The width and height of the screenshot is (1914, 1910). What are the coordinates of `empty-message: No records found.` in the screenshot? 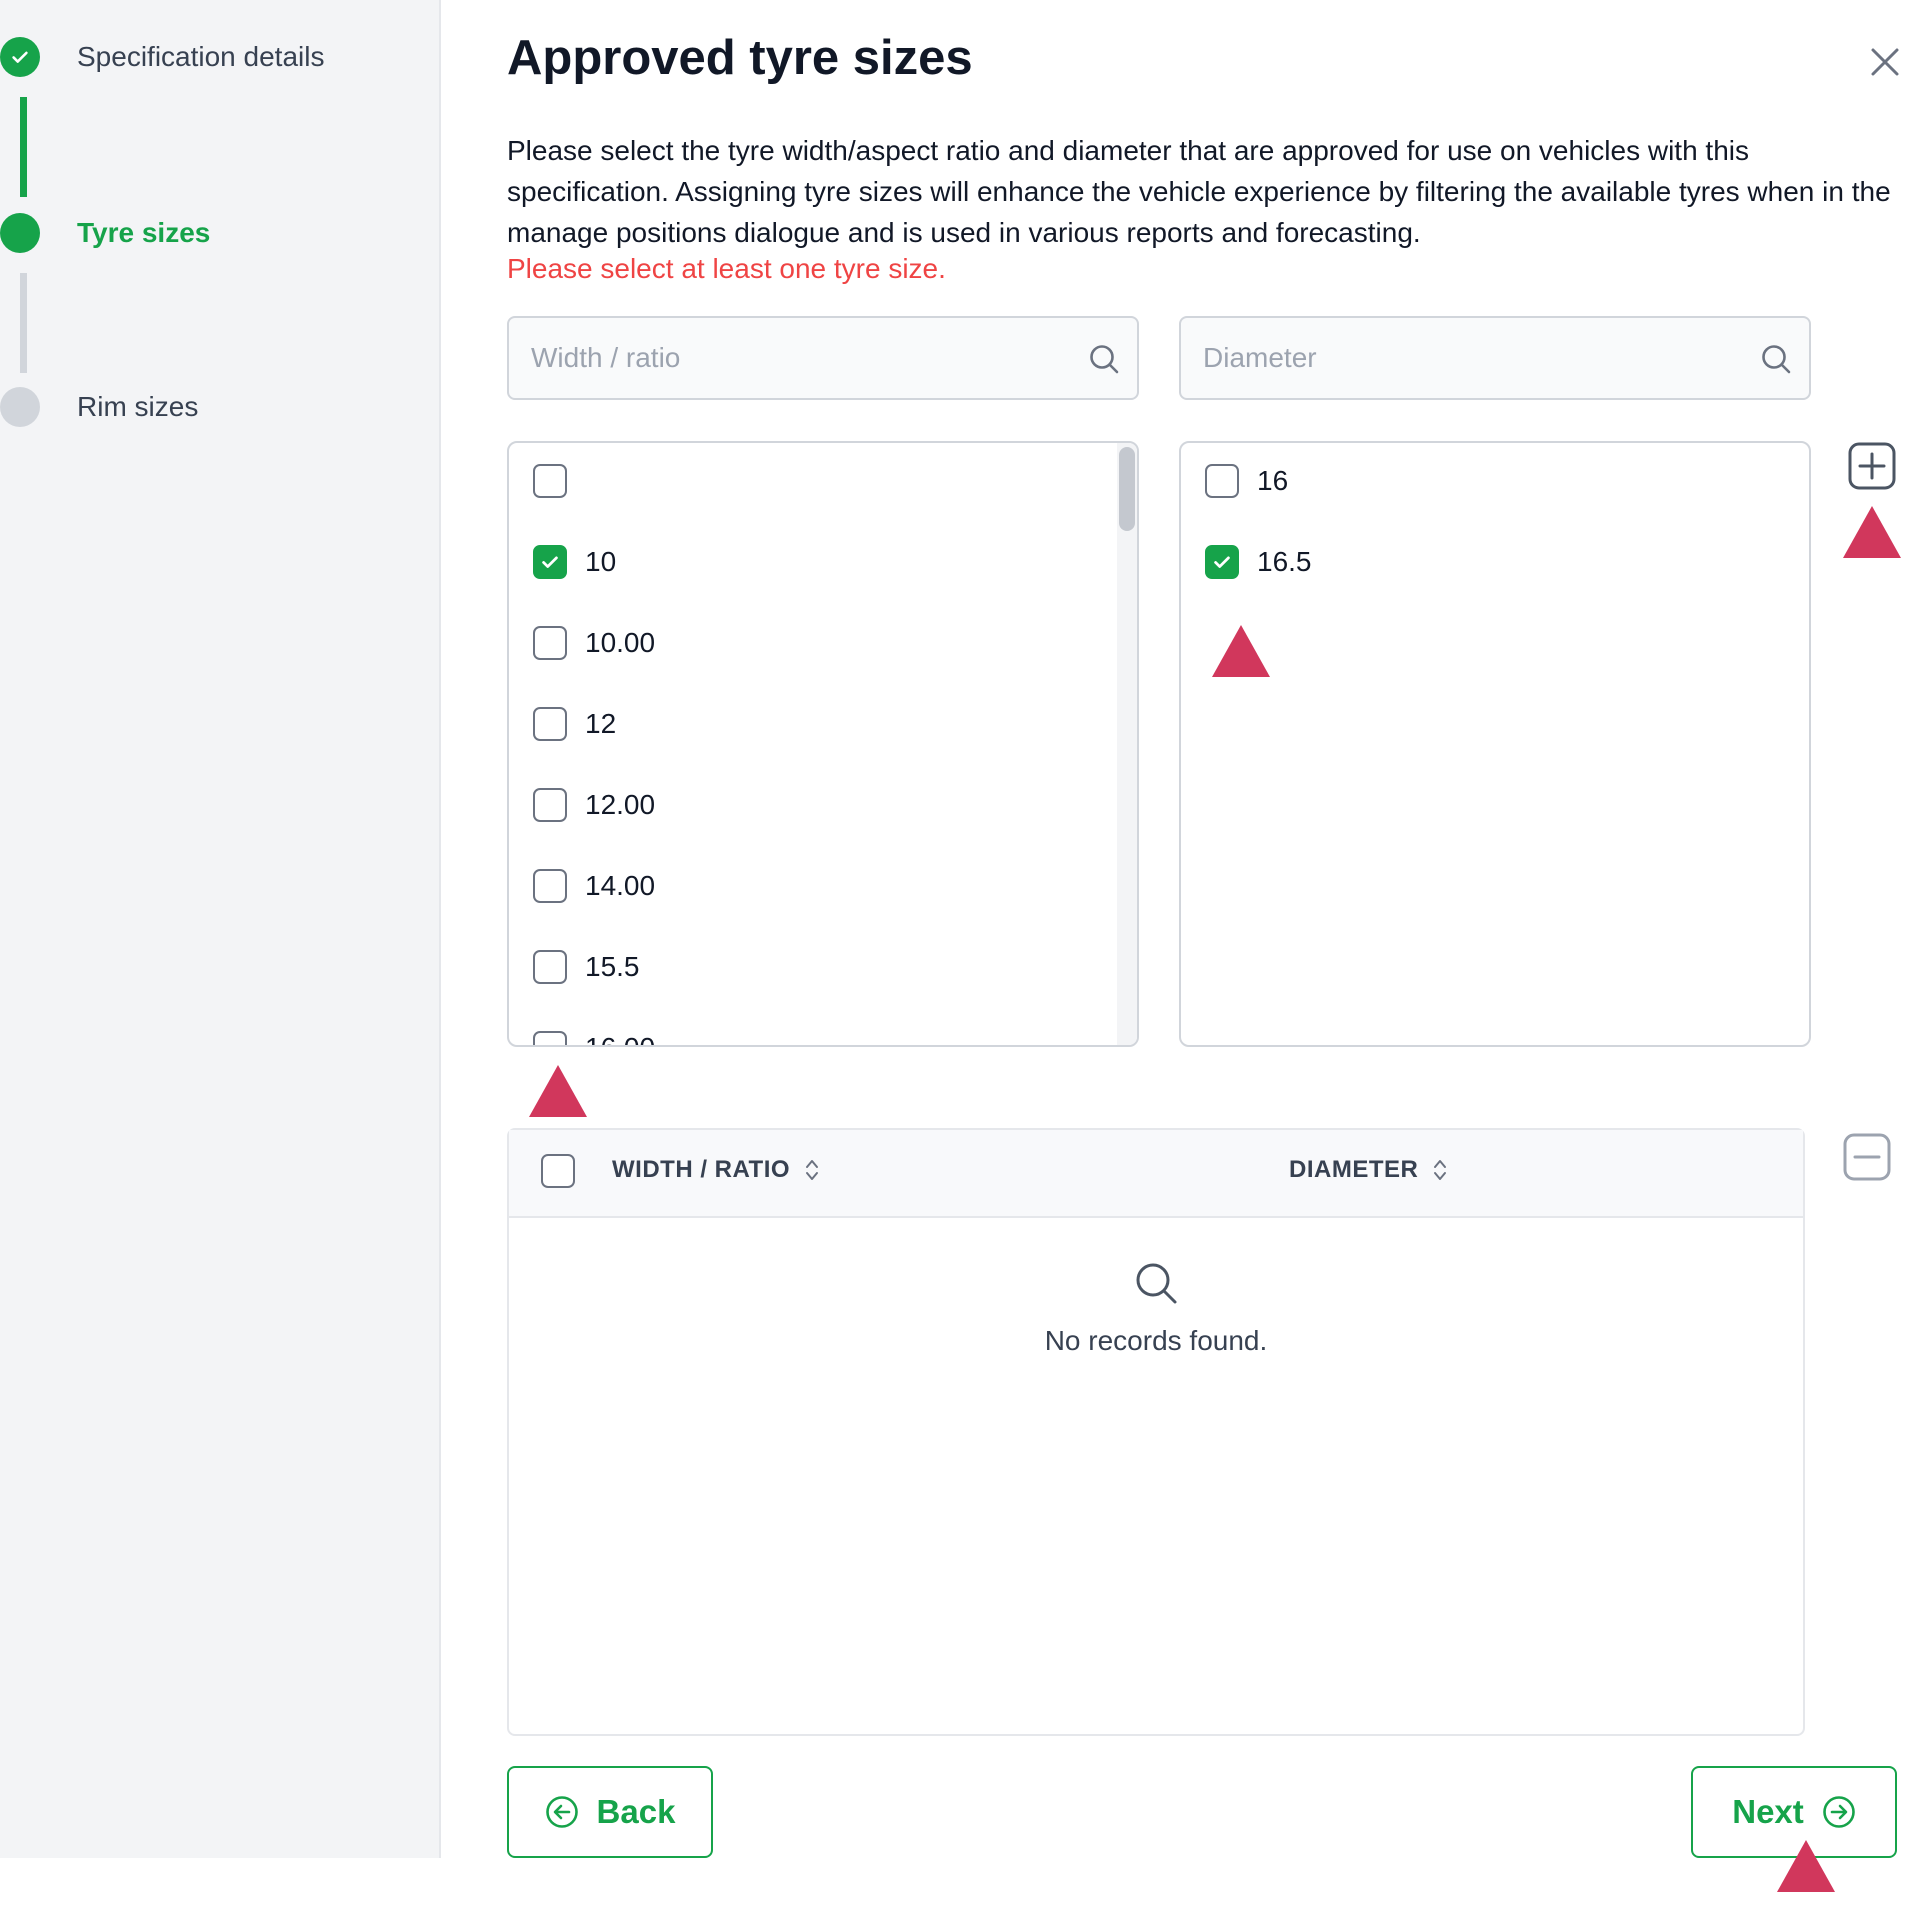 It's located at (1156, 1340).